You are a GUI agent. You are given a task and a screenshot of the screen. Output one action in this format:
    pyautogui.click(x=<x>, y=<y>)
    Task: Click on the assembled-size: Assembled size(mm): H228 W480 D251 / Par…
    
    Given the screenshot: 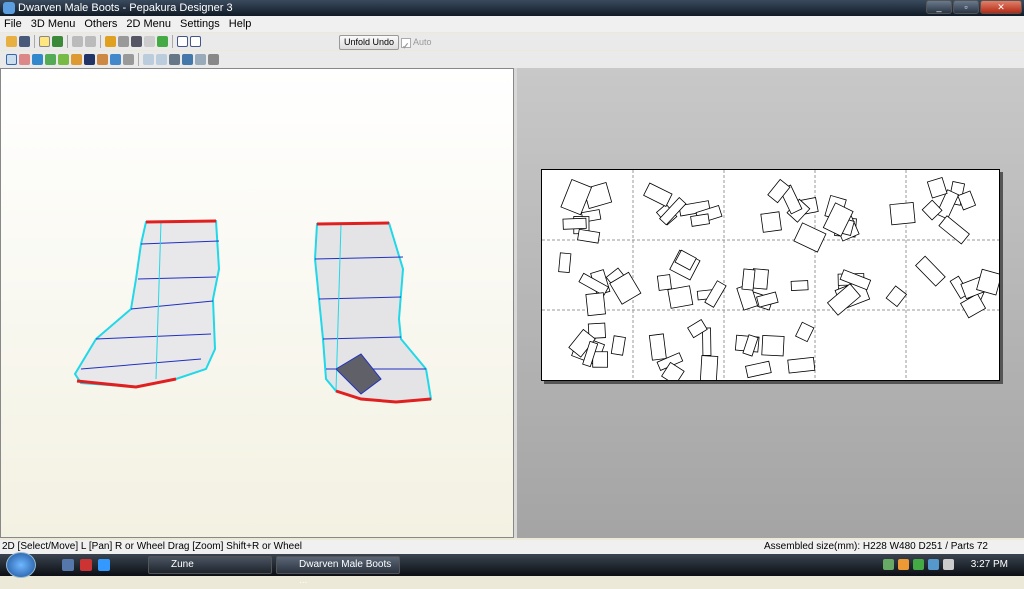 What is the action you would take?
    pyautogui.click(x=876, y=546)
    